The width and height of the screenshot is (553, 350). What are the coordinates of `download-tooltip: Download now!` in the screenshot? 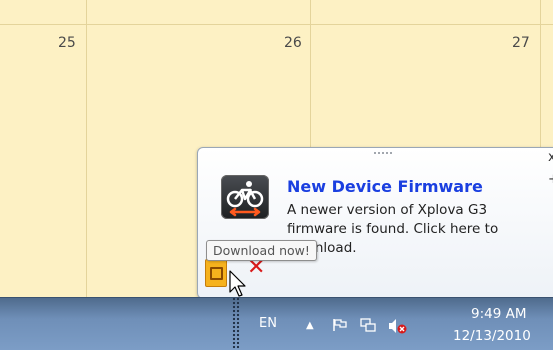 It's located at (261, 250).